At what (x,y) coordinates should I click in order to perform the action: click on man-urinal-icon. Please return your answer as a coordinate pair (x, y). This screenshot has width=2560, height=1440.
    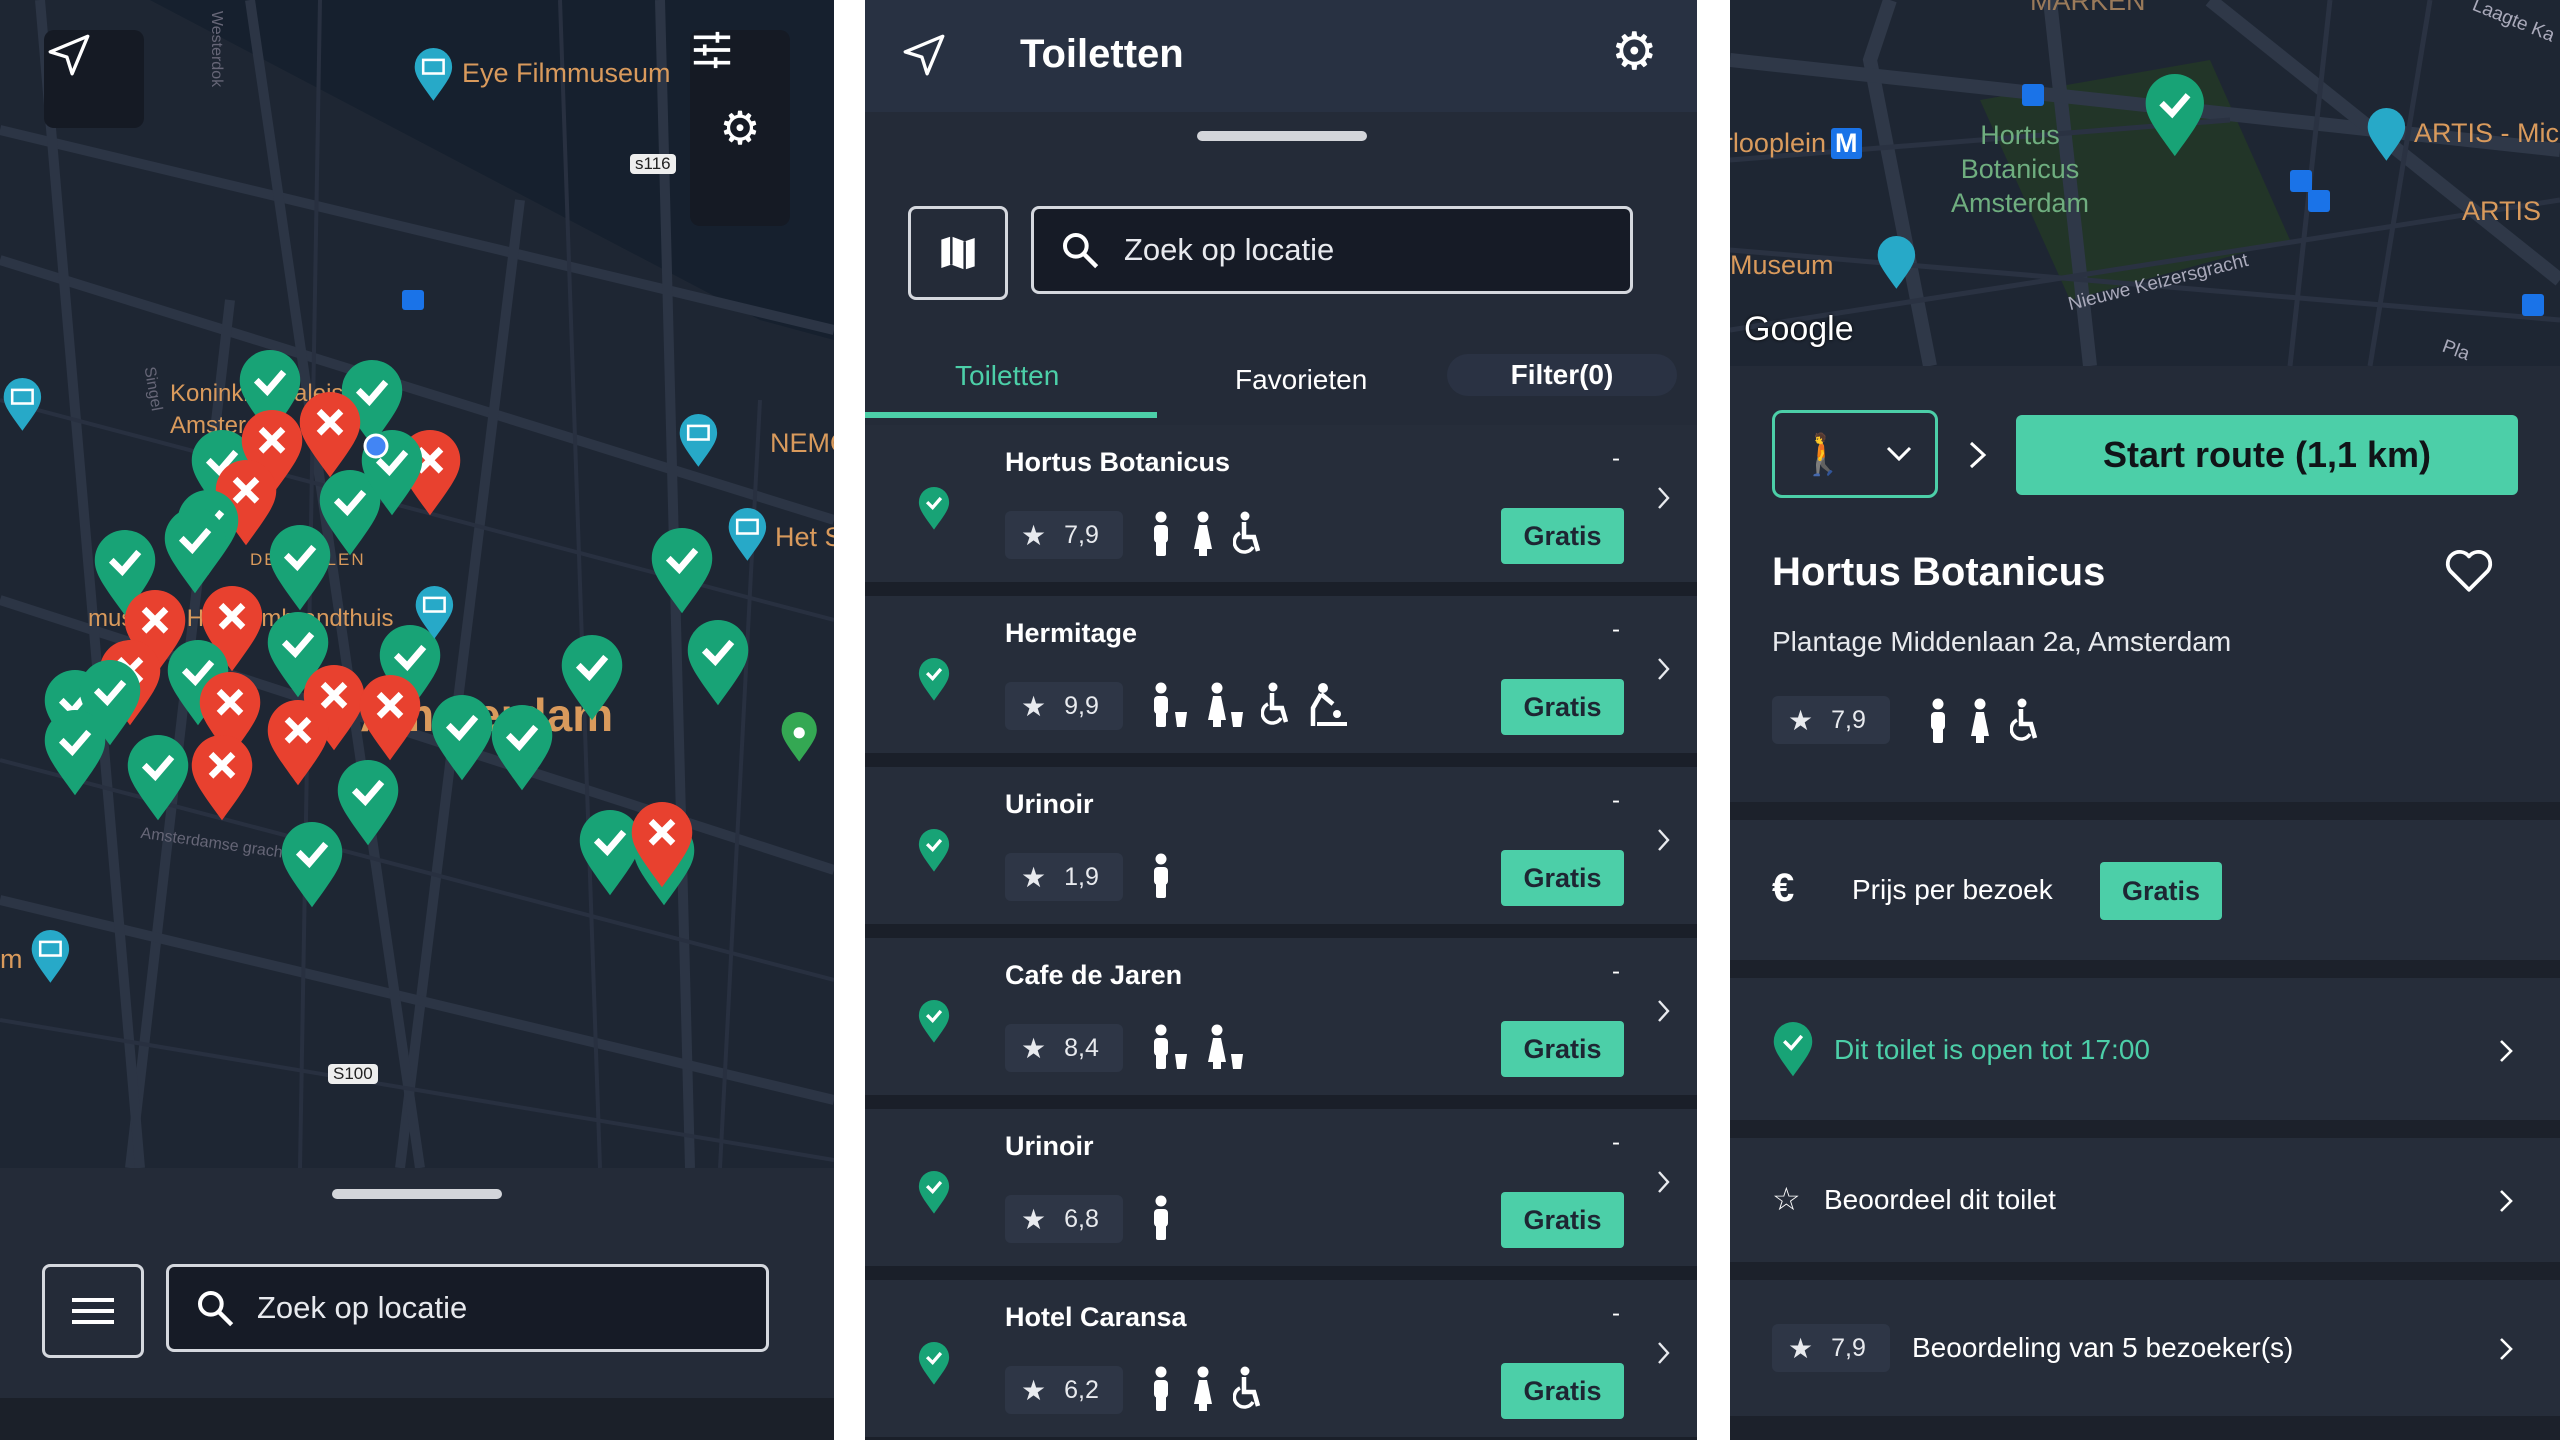
    Looking at the image, I should click on (1170, 1046).